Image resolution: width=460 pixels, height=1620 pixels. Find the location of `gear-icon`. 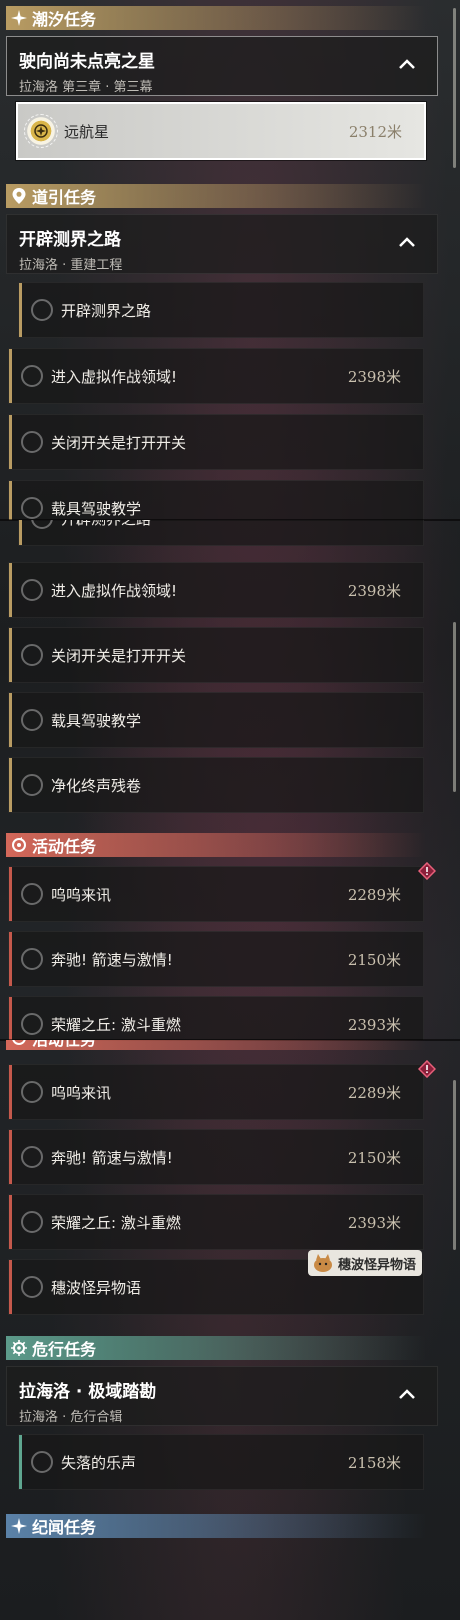

gear-icon is located at coordinates (19, 1348).